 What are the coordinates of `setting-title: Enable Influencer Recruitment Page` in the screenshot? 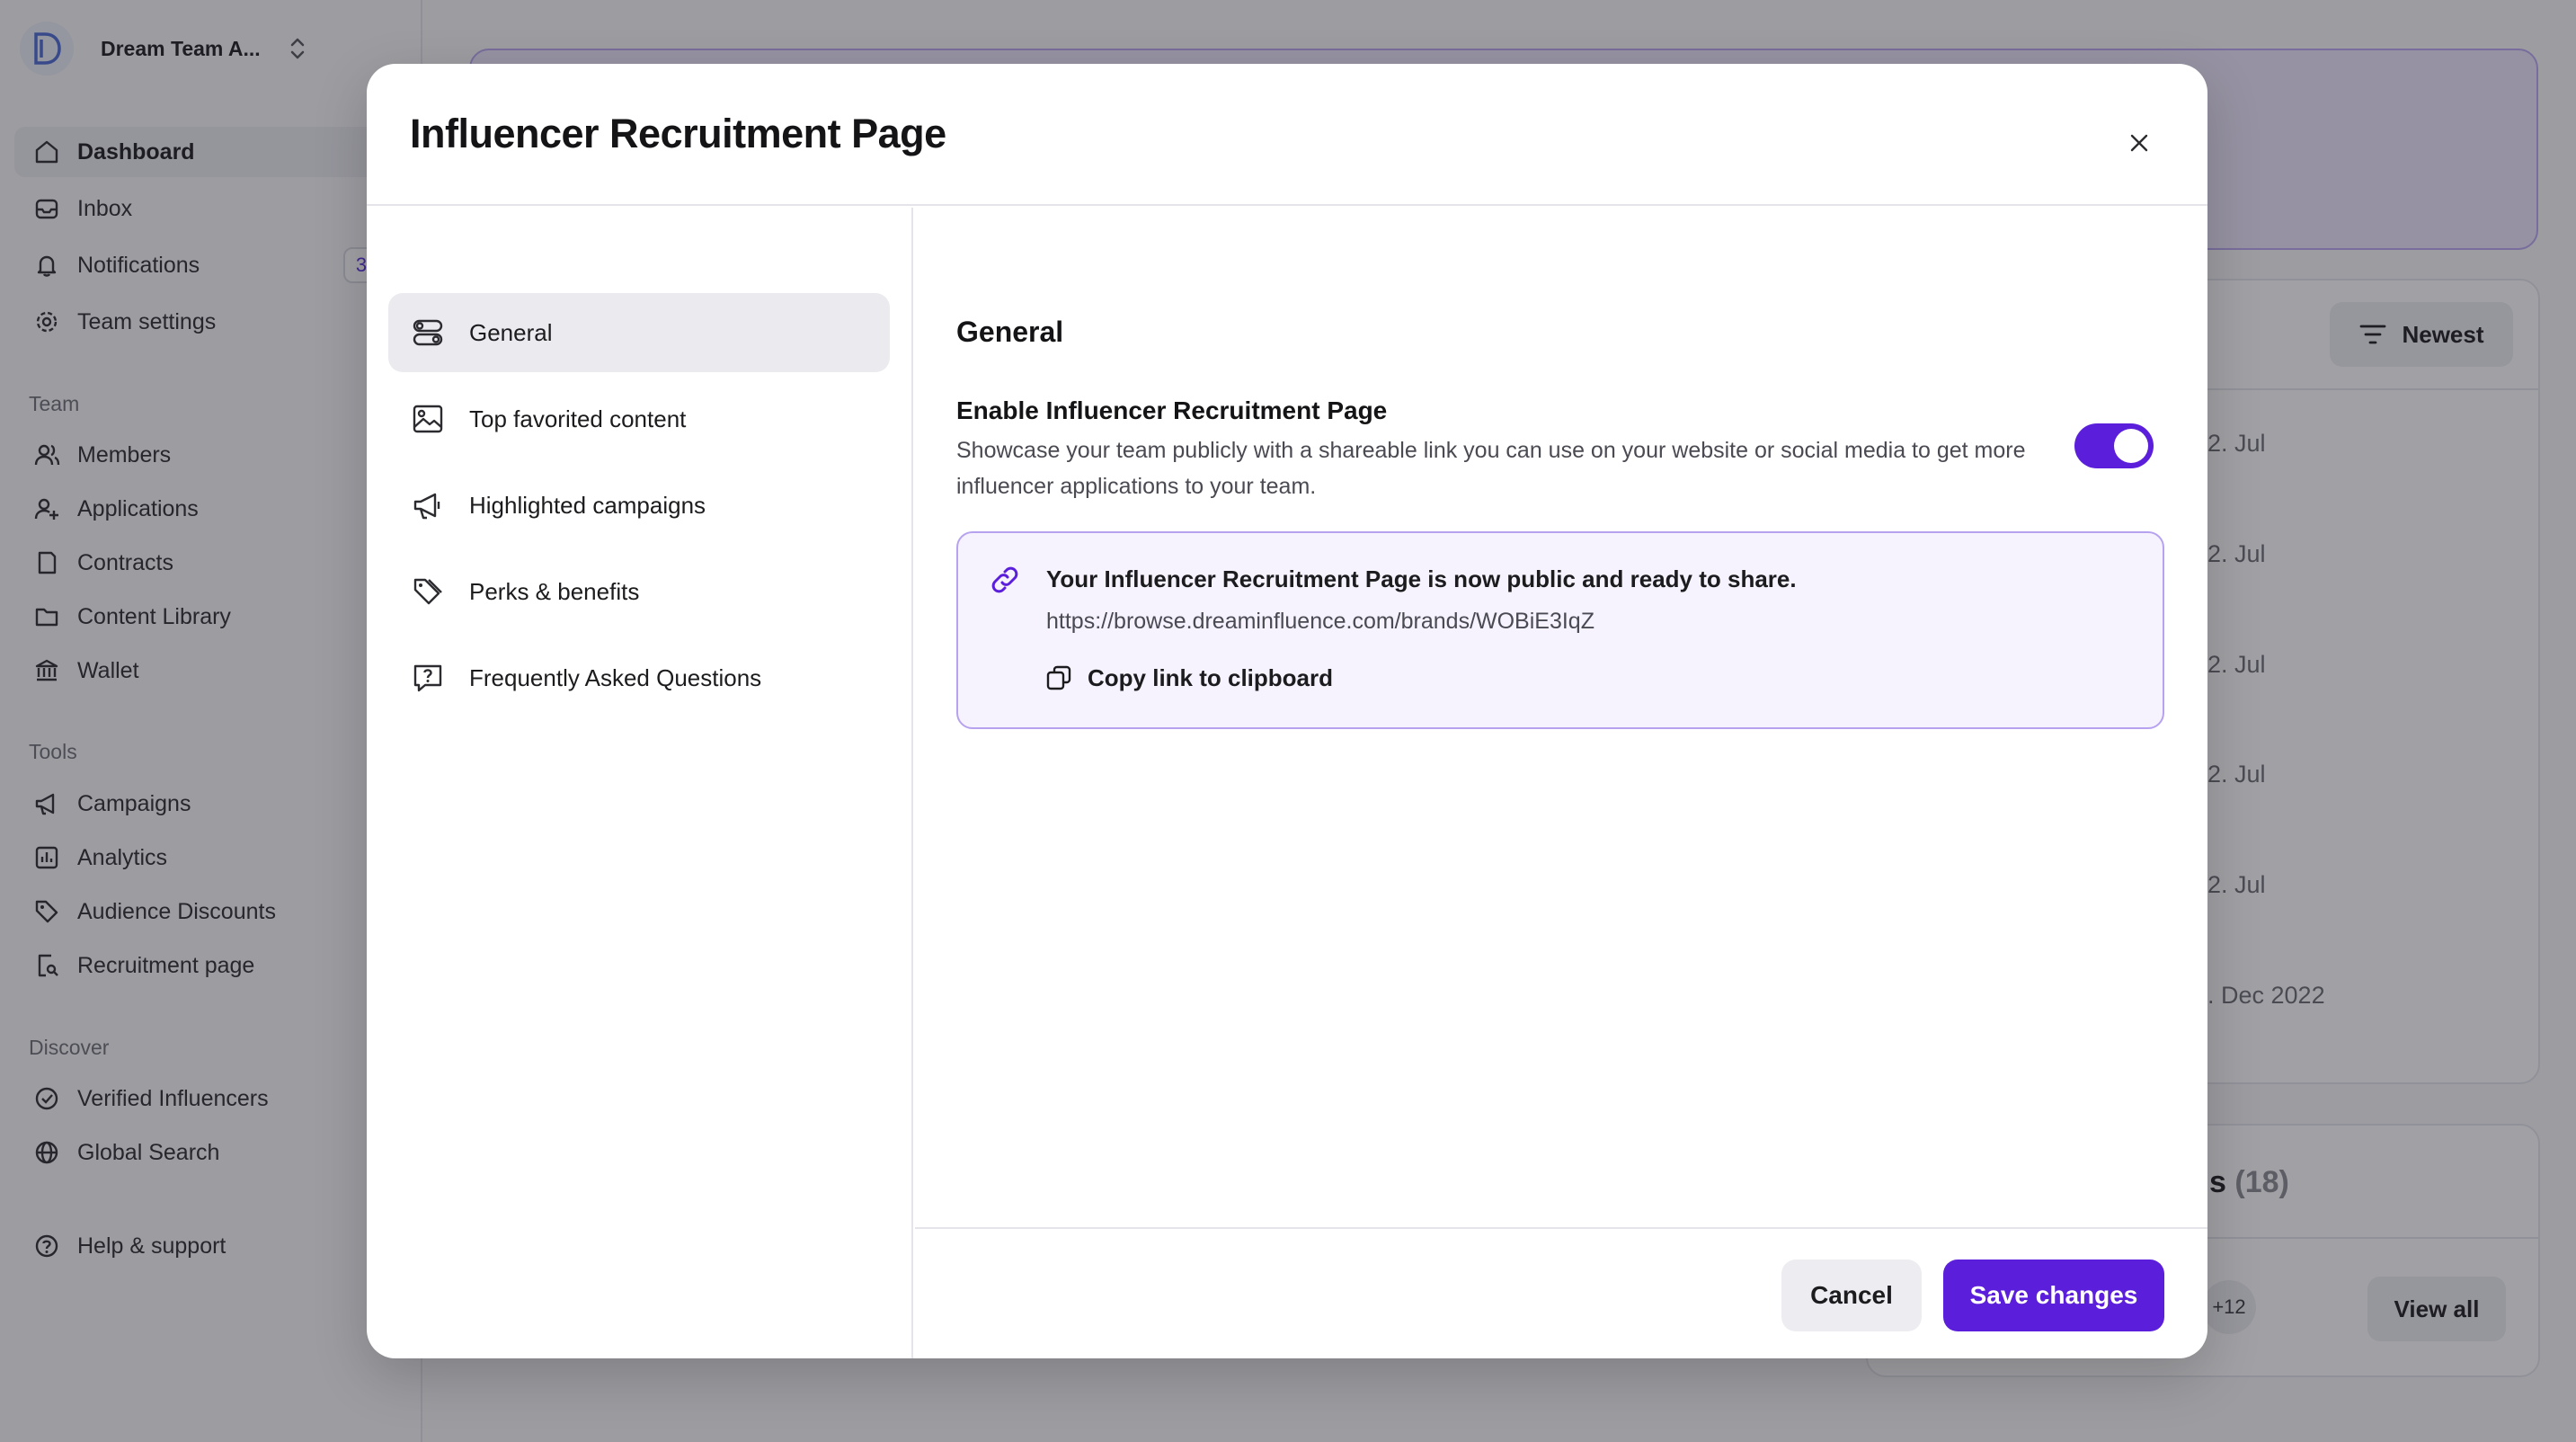 It's located at (1172, 410).